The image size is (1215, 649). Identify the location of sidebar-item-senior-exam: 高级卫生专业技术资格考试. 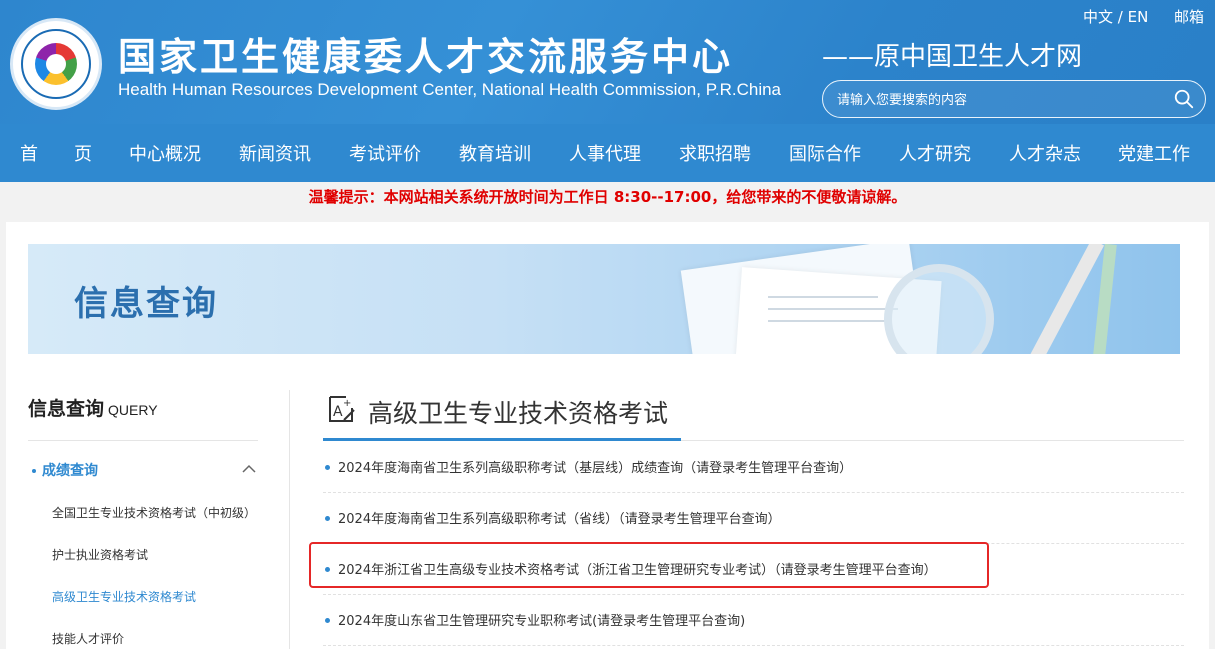
(124, 596).